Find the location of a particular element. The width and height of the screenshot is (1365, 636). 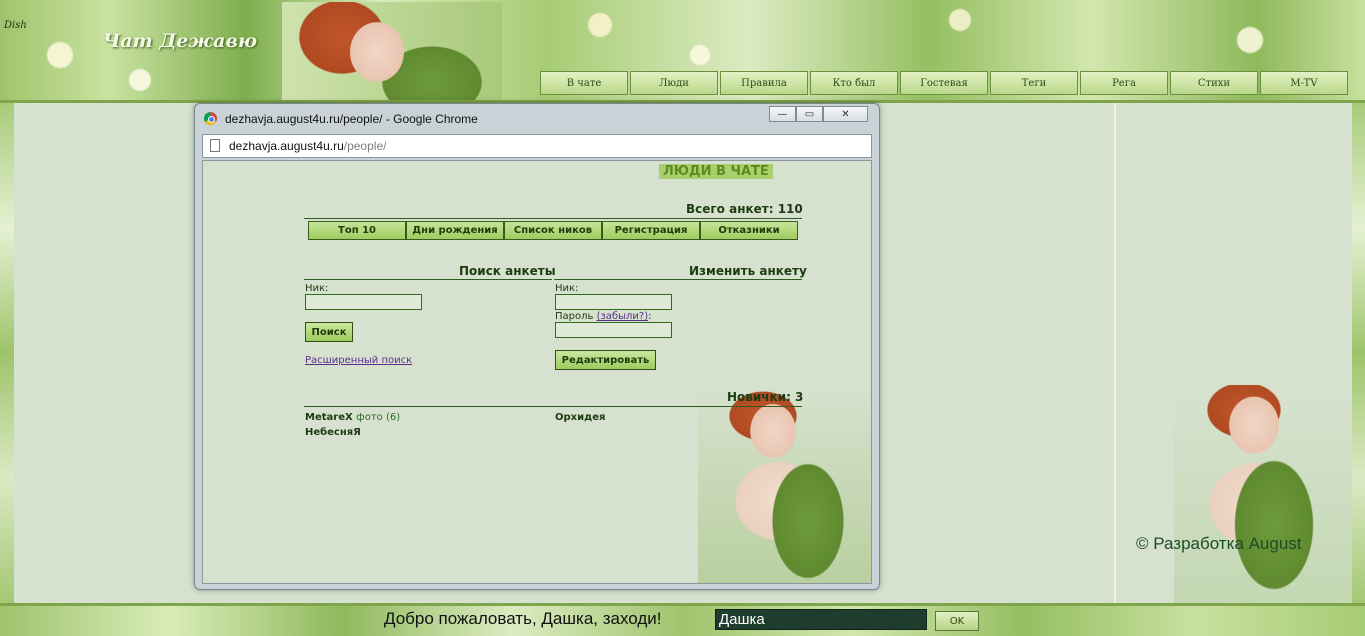

nickname-input is located at coordinates (821, 619).